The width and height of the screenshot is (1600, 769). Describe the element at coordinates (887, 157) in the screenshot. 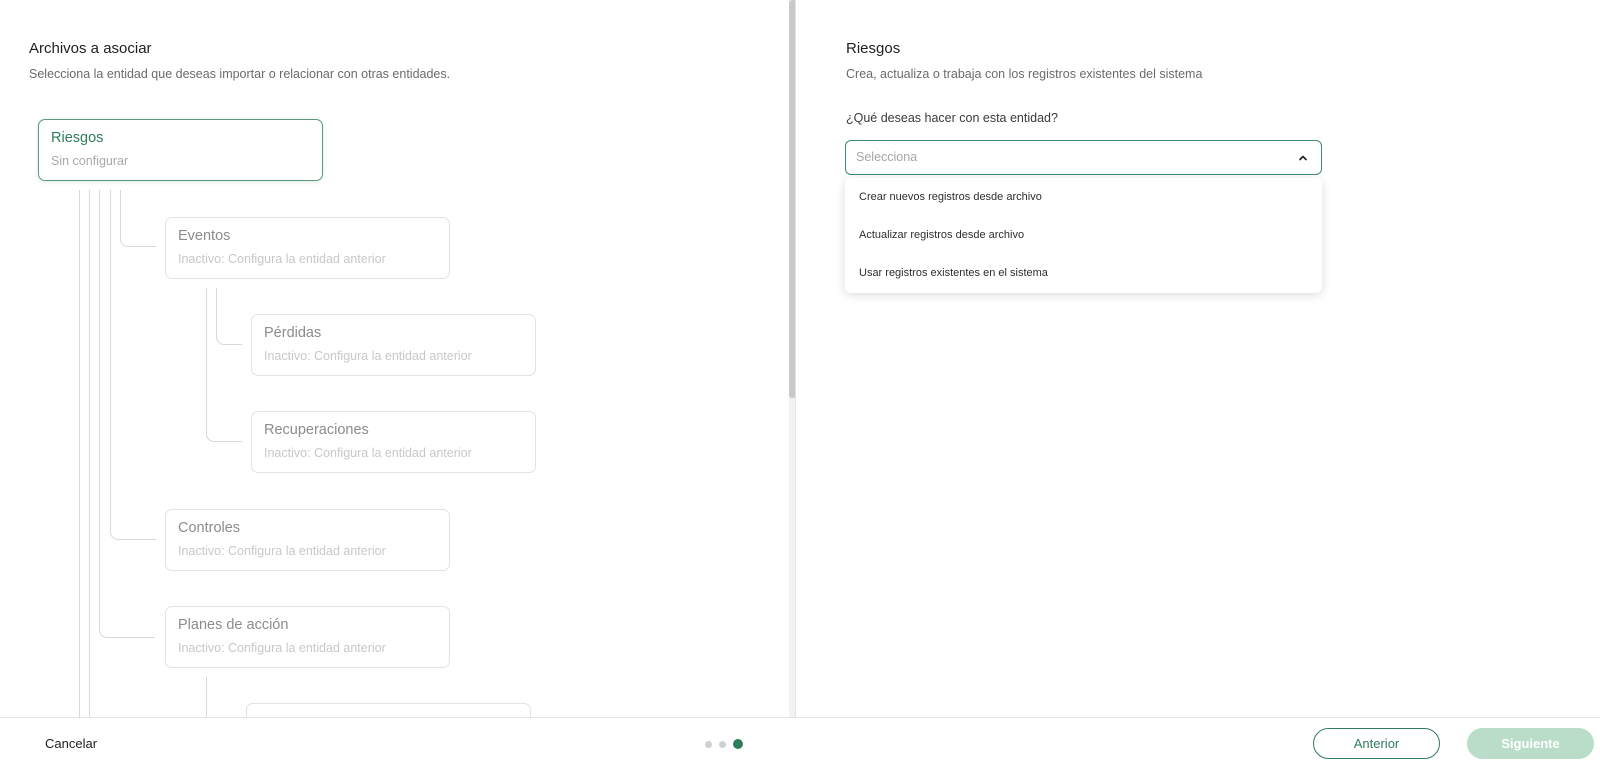

I see `select-placeholder: Selecciona` at that location.